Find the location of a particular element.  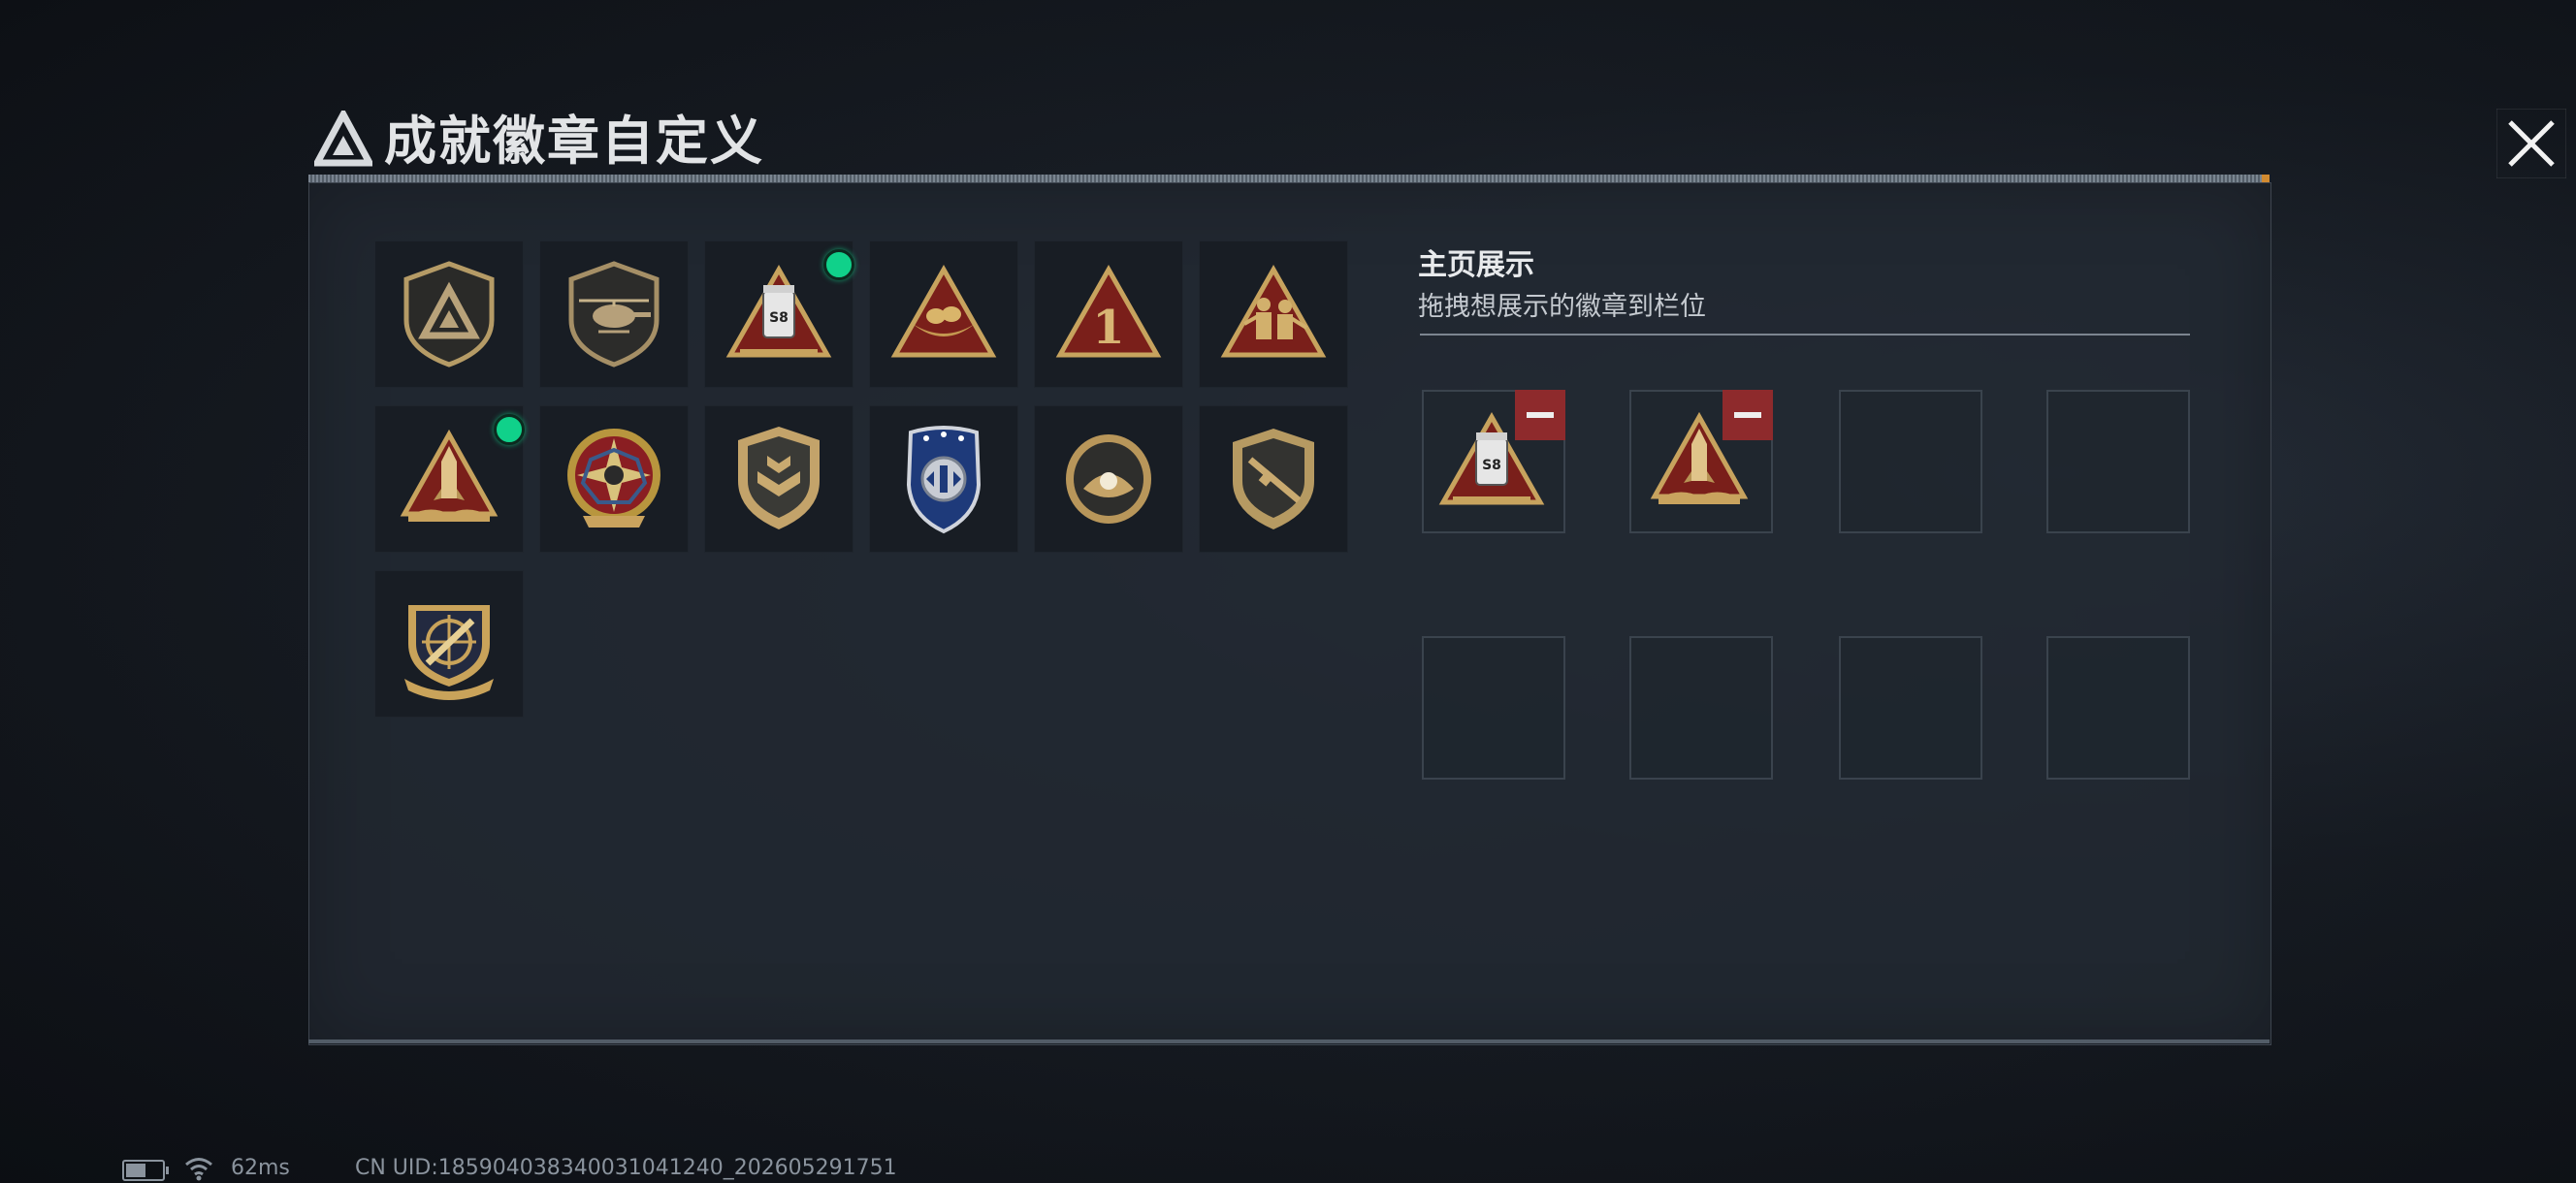

showcase-slot is located at coordinates (1701, 461).